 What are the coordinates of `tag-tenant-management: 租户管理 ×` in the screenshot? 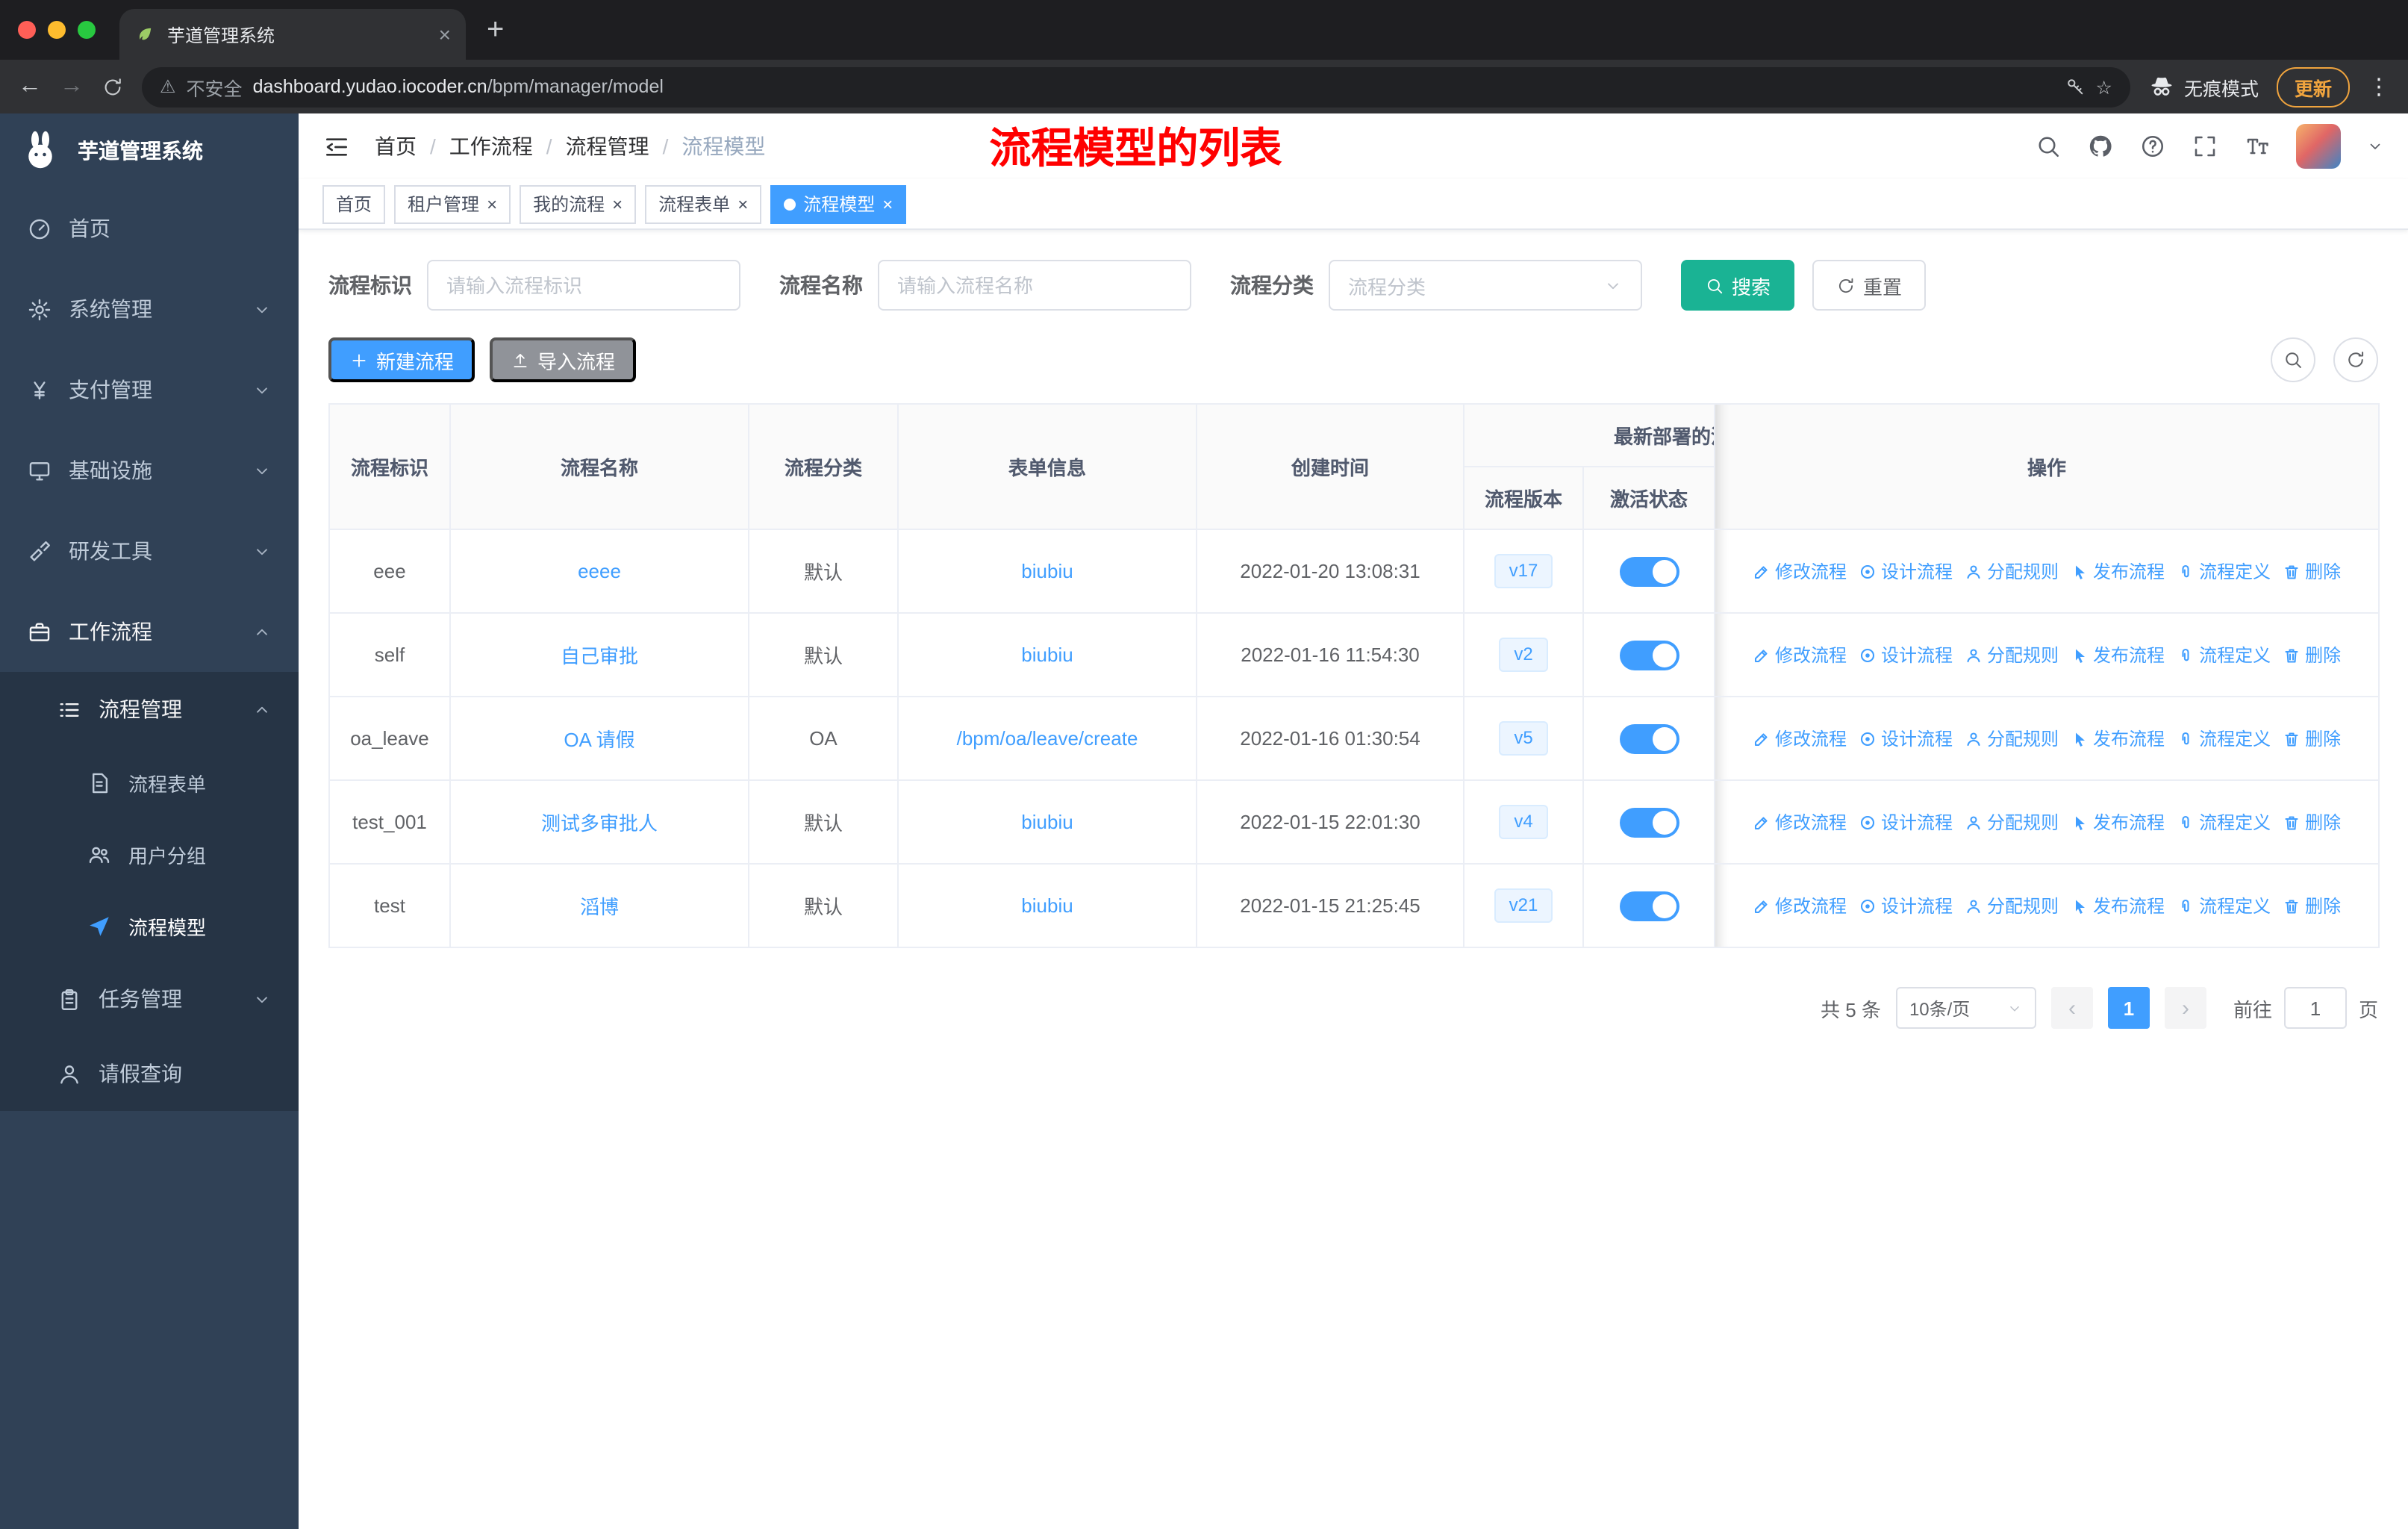 It's located at (452, 203).